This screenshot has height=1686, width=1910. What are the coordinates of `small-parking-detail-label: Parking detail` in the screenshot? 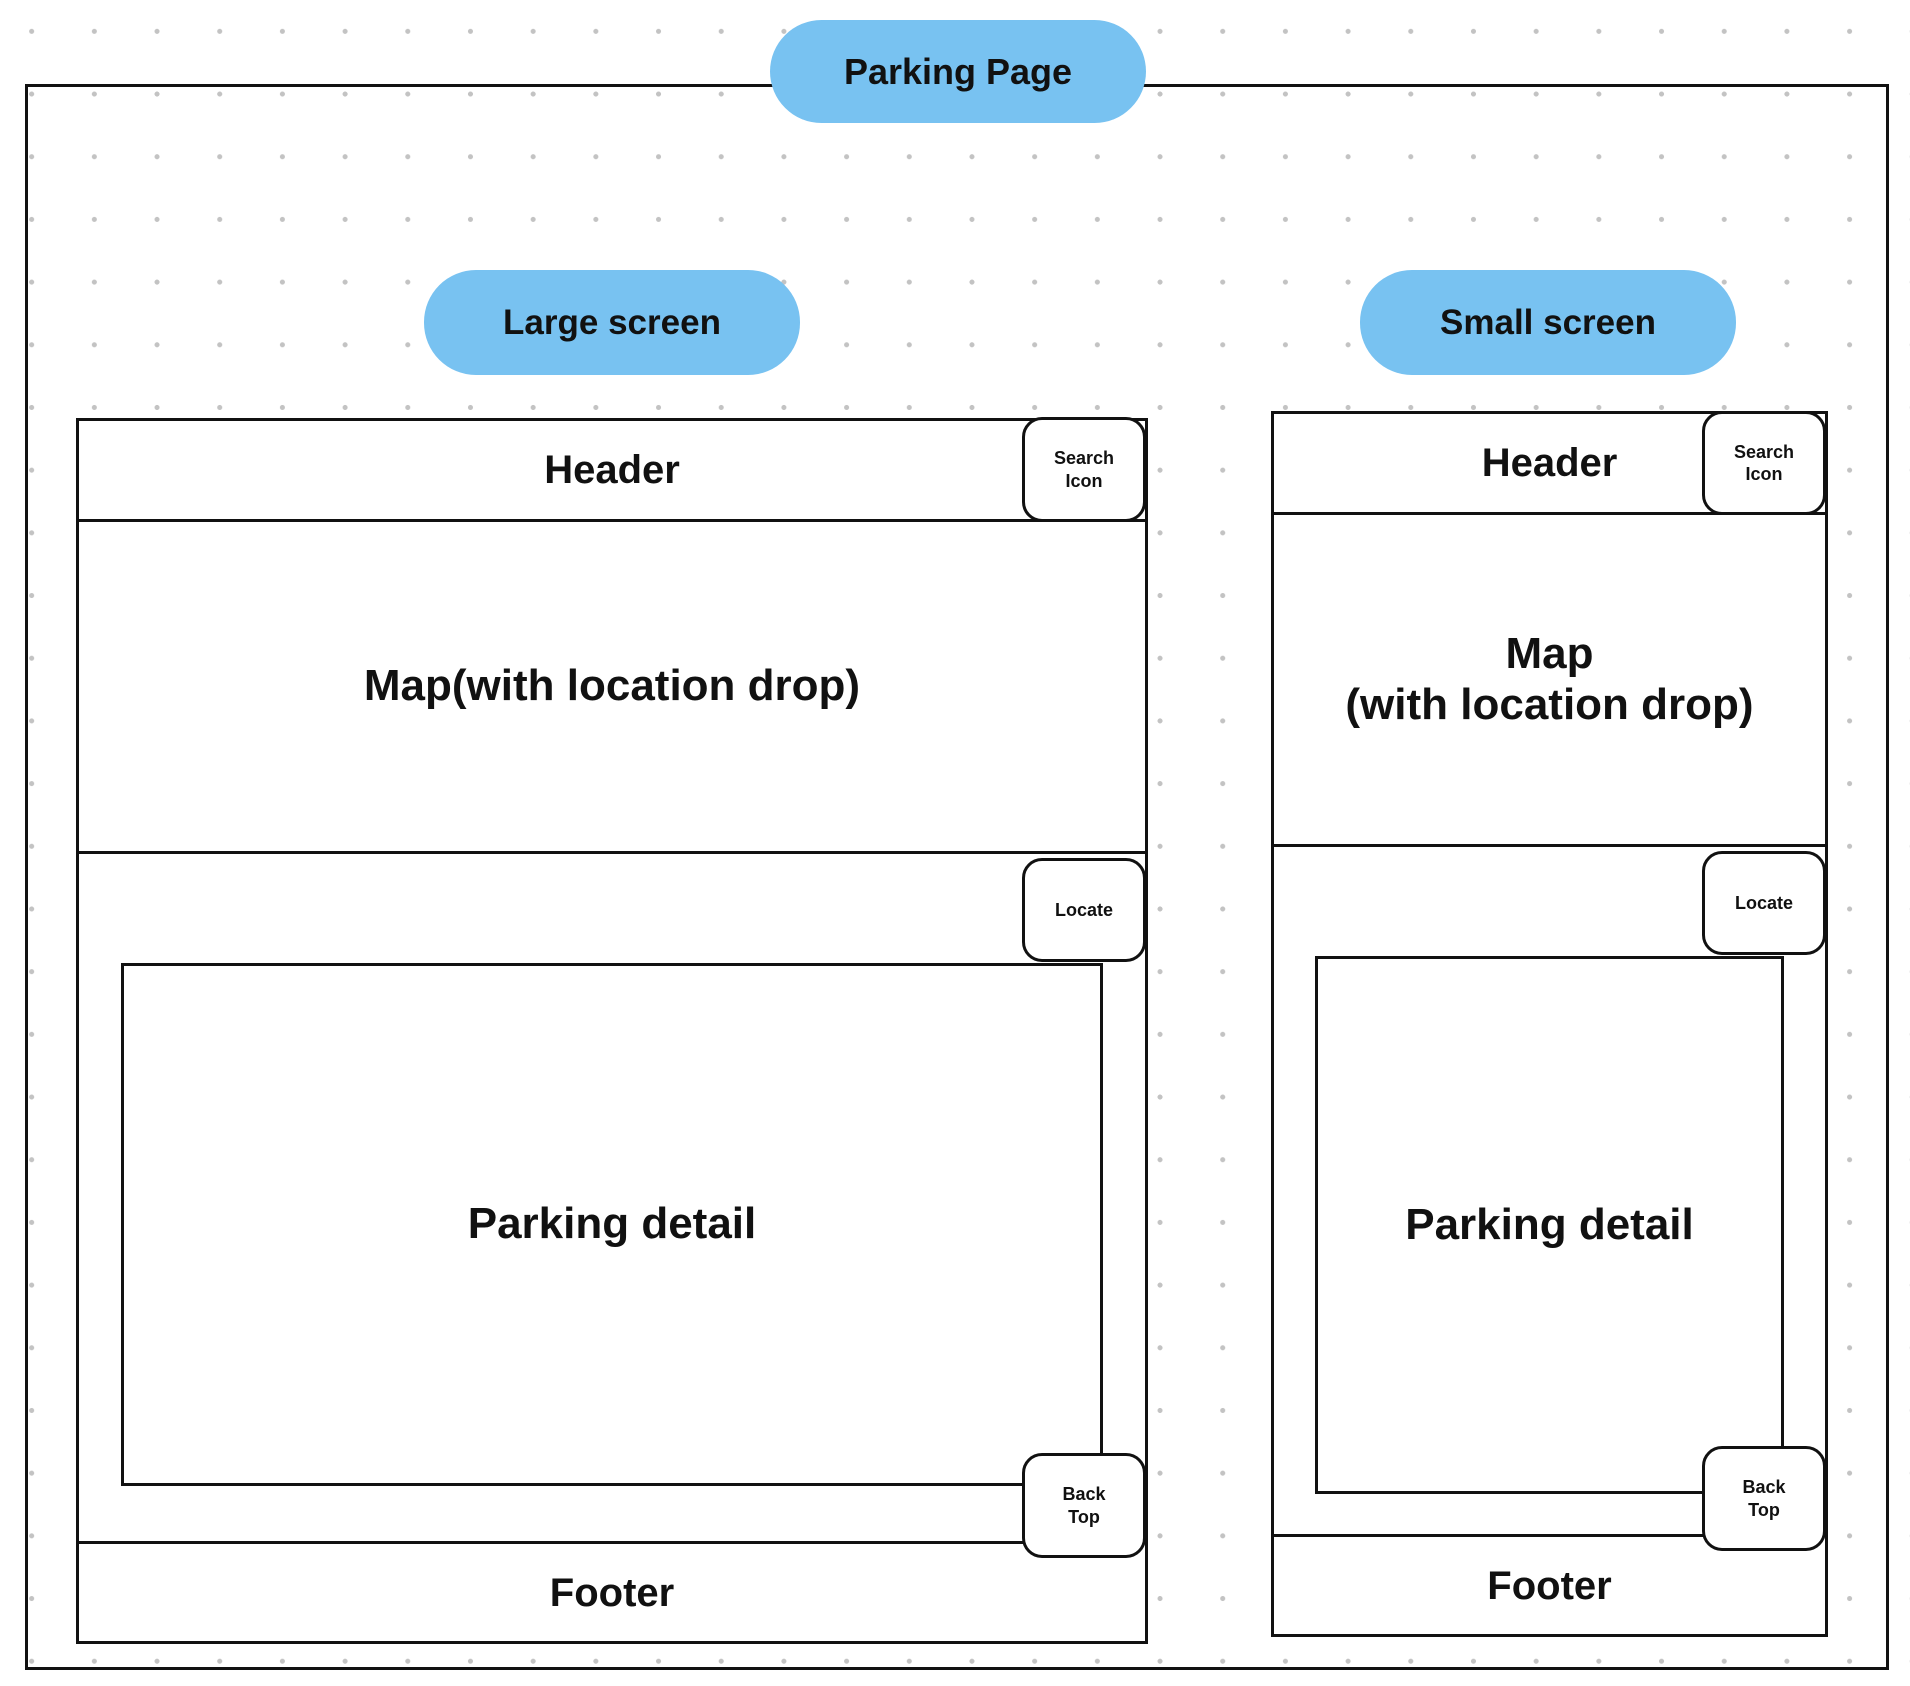 It's located at (1549, 1224).